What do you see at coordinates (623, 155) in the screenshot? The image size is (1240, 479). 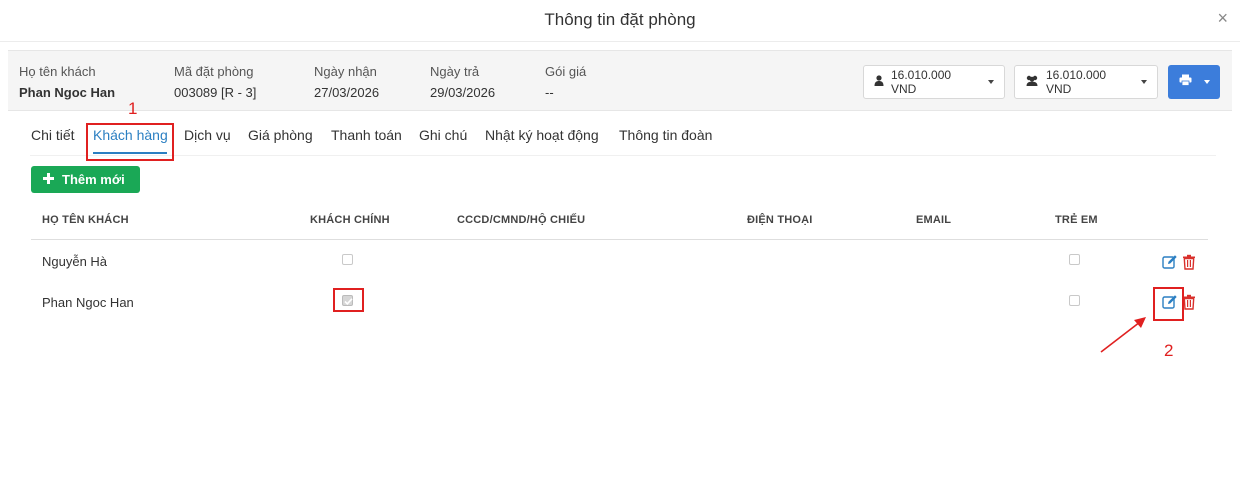 I see `tab-divider` at bounding box center [623, 155].